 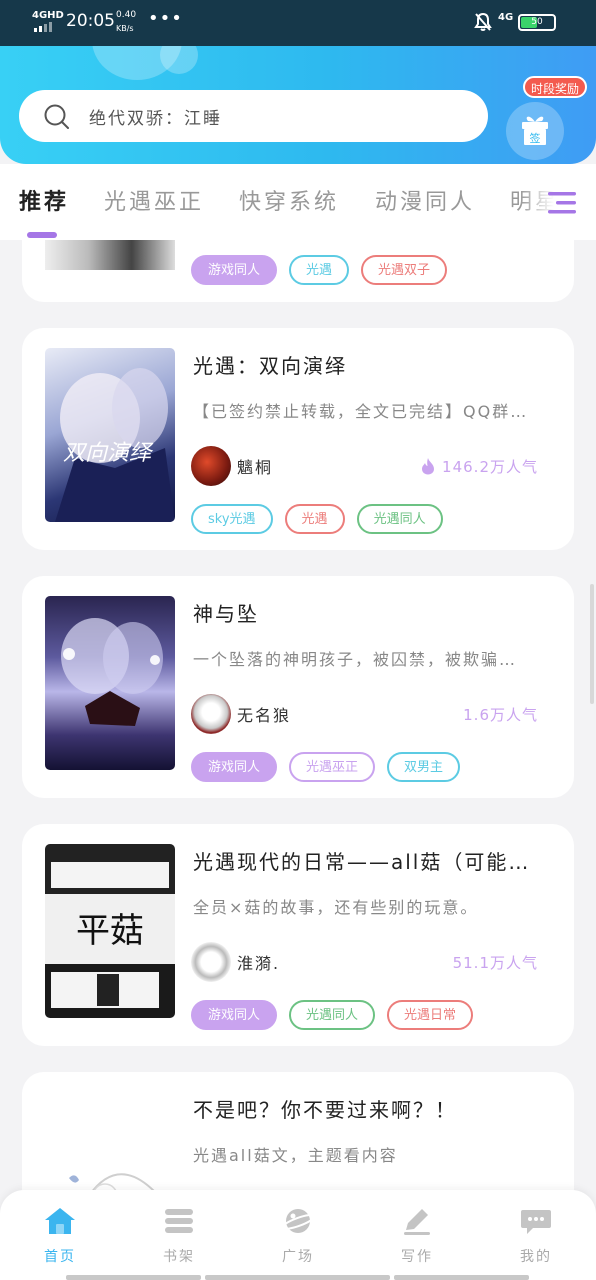 What do you see at coordinates (126, 15) in the screenshot?
I see `net-speed-value: 0.40` at bounding box center [126, 15].